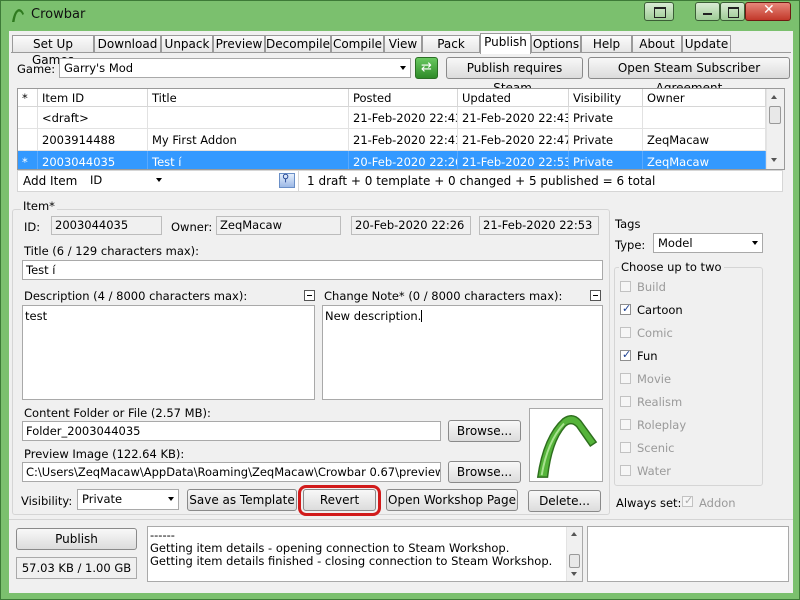 This screenshot has height=600, width=800. What do you see at coordinates (606, 43) in the screenshot?
I see `tab-help: Help` at bounding box center [606, 43].